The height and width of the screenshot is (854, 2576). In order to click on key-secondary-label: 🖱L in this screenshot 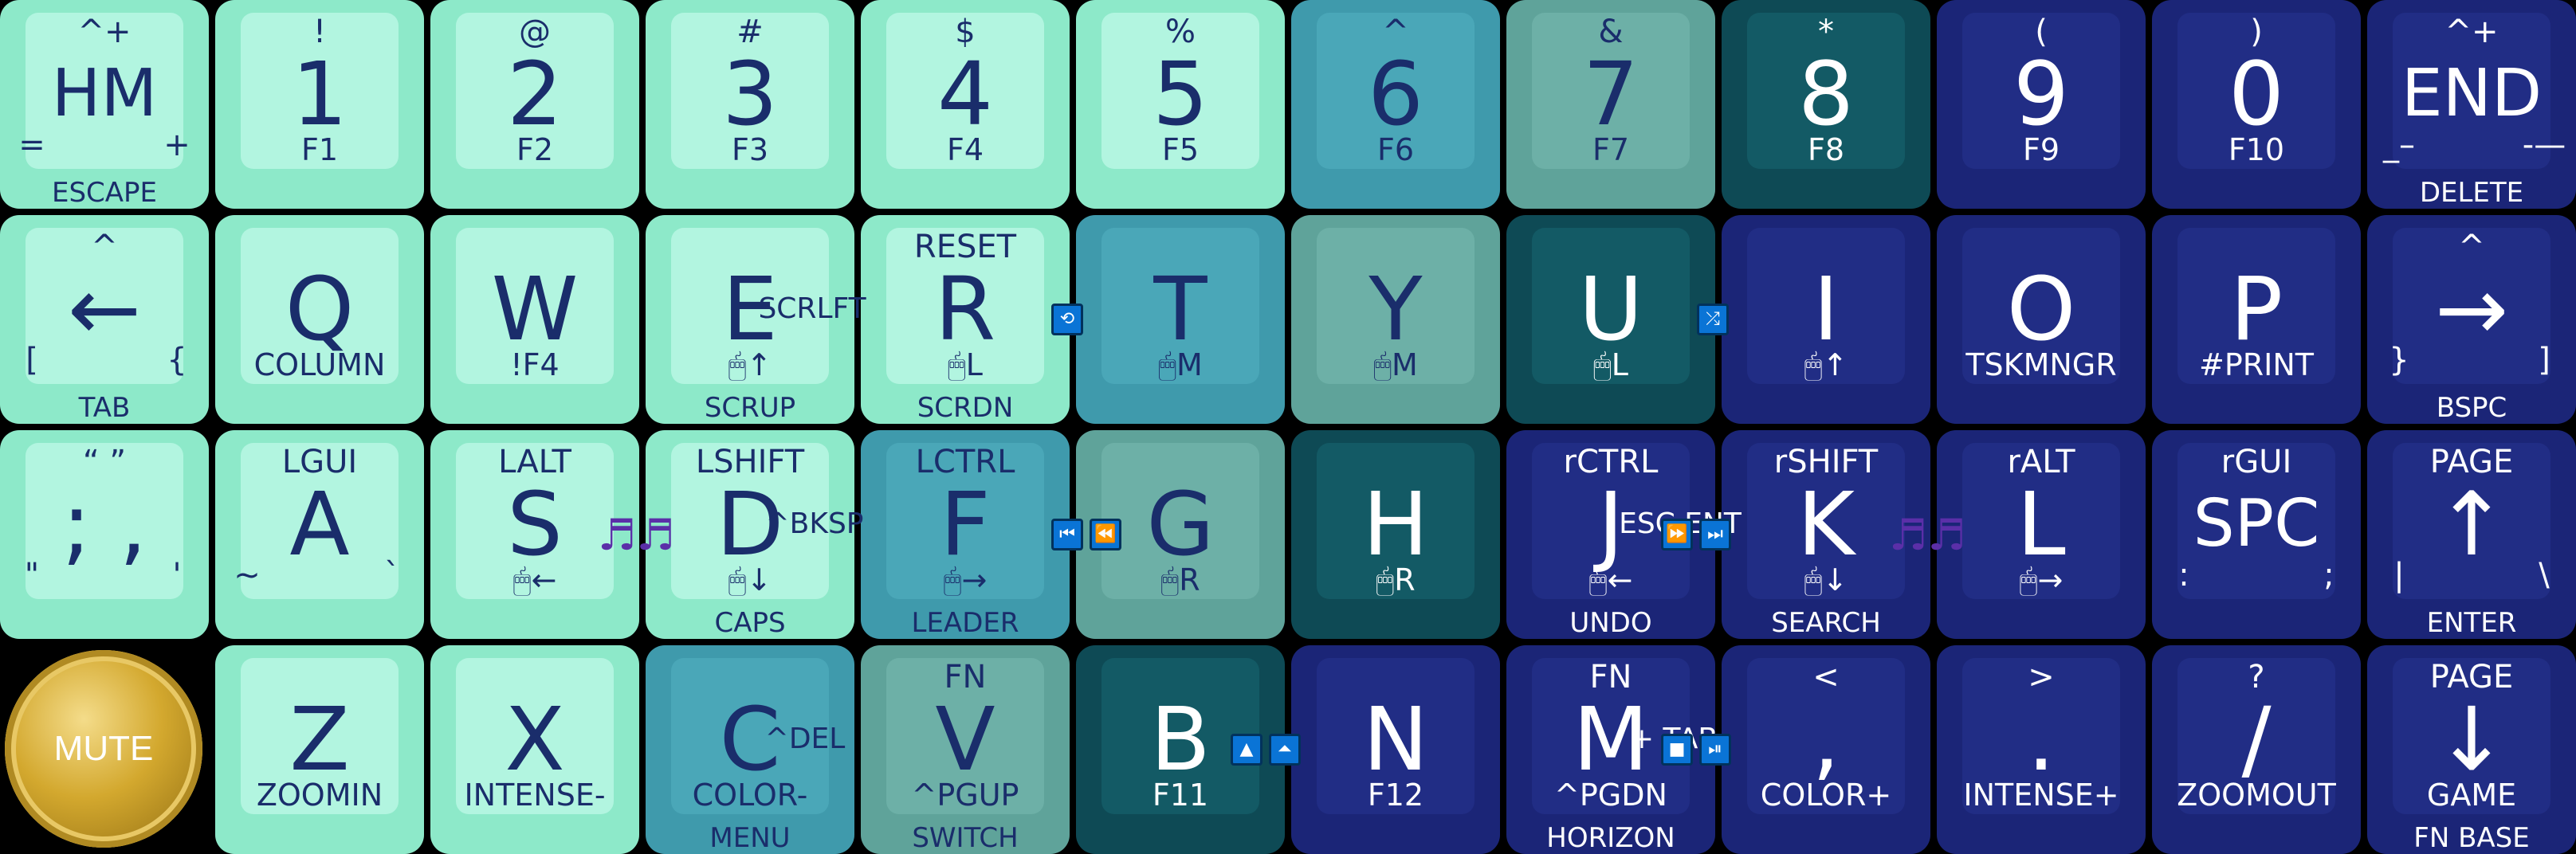, I will do `click(1610, 365)`.